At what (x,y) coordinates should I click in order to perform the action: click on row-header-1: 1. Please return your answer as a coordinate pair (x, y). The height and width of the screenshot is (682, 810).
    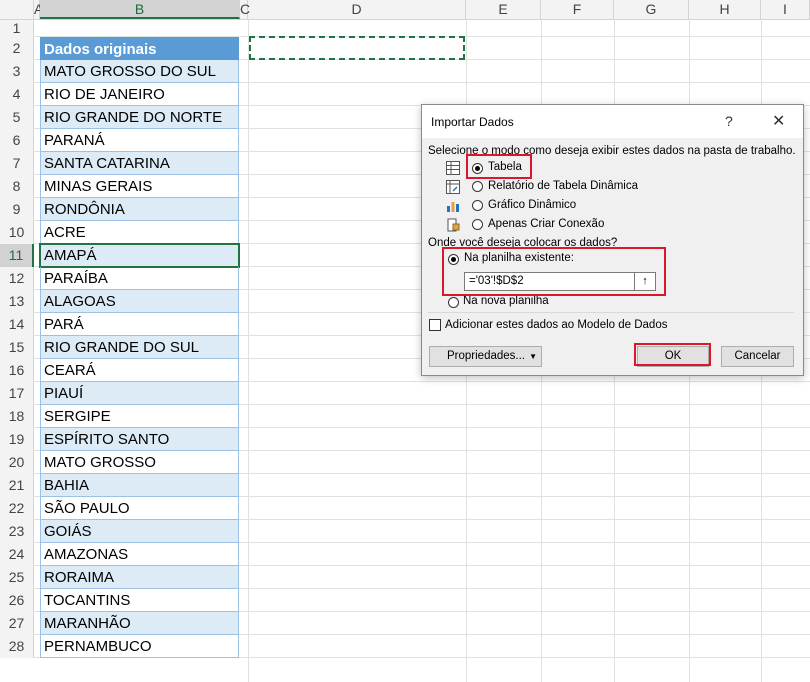
    Looking at the image, I should click on (17, 28).